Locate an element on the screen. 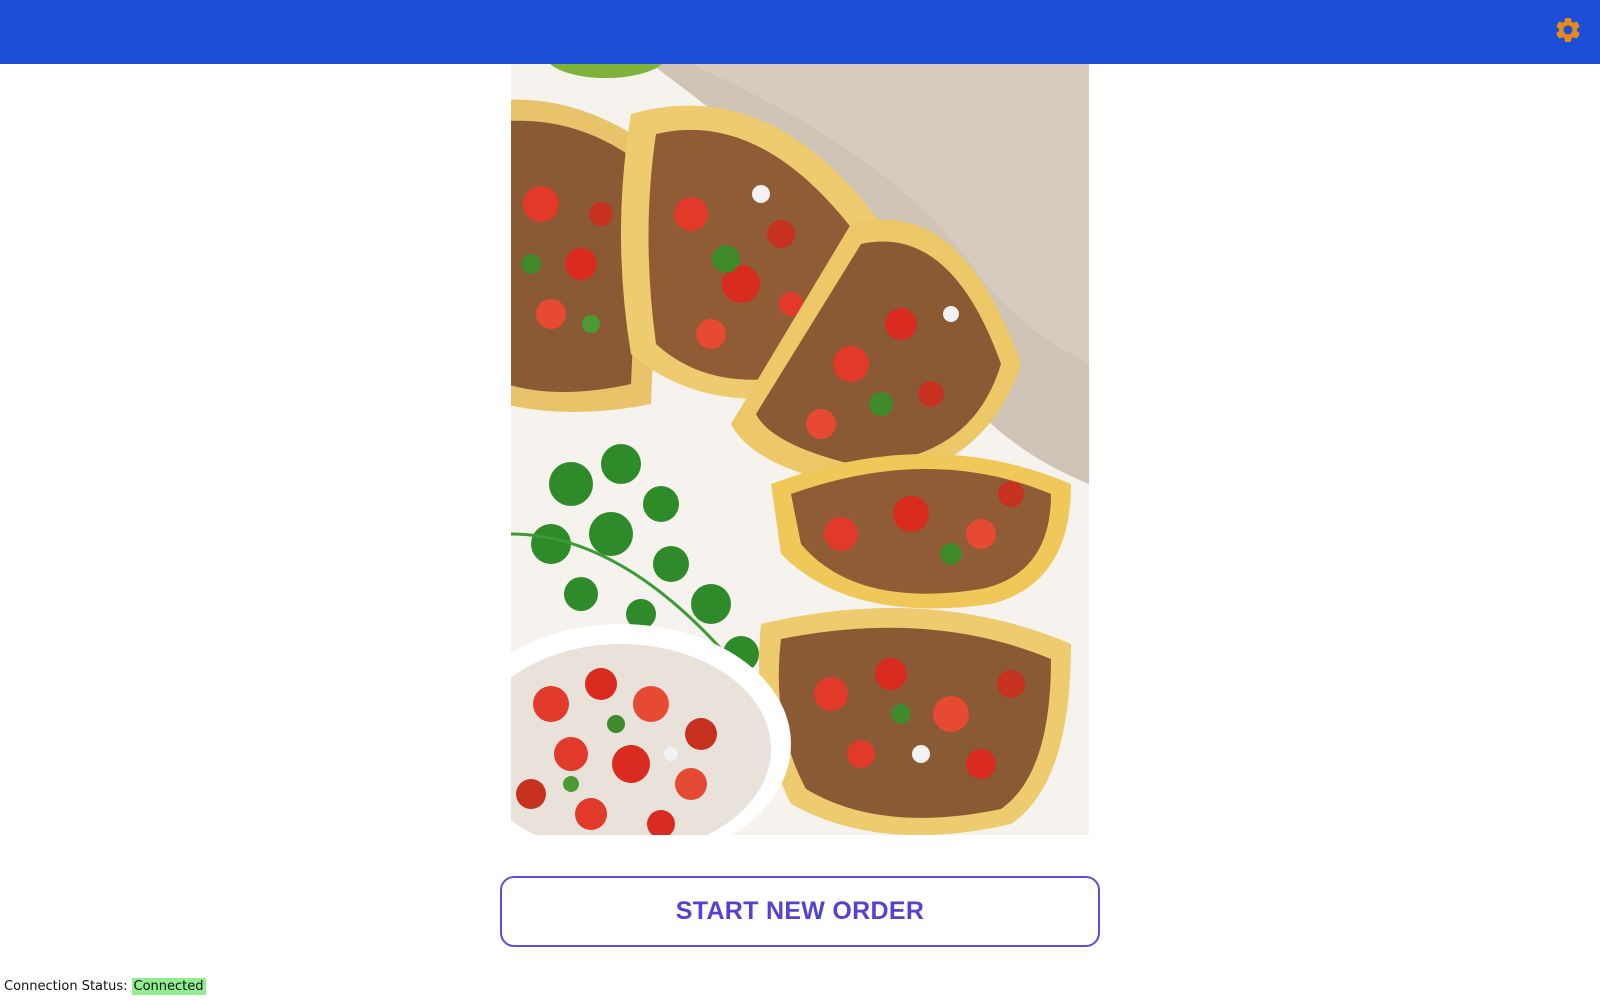 This screenshot has height=1000, width=1600. top-app-bar is located at coordinates (800, 32).